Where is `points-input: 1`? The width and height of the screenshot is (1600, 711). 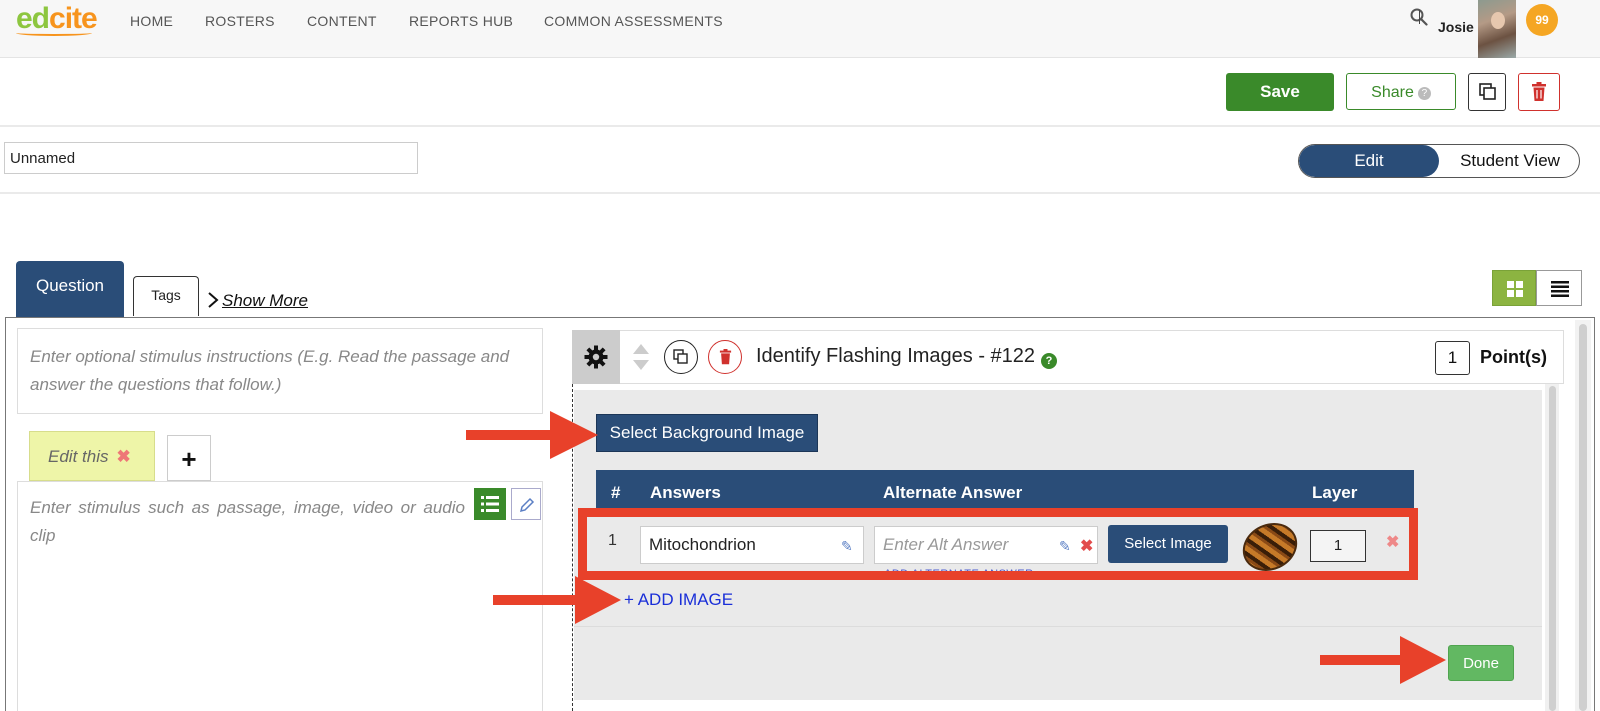 points-input: 1 is located at coordinates (1452, 358).